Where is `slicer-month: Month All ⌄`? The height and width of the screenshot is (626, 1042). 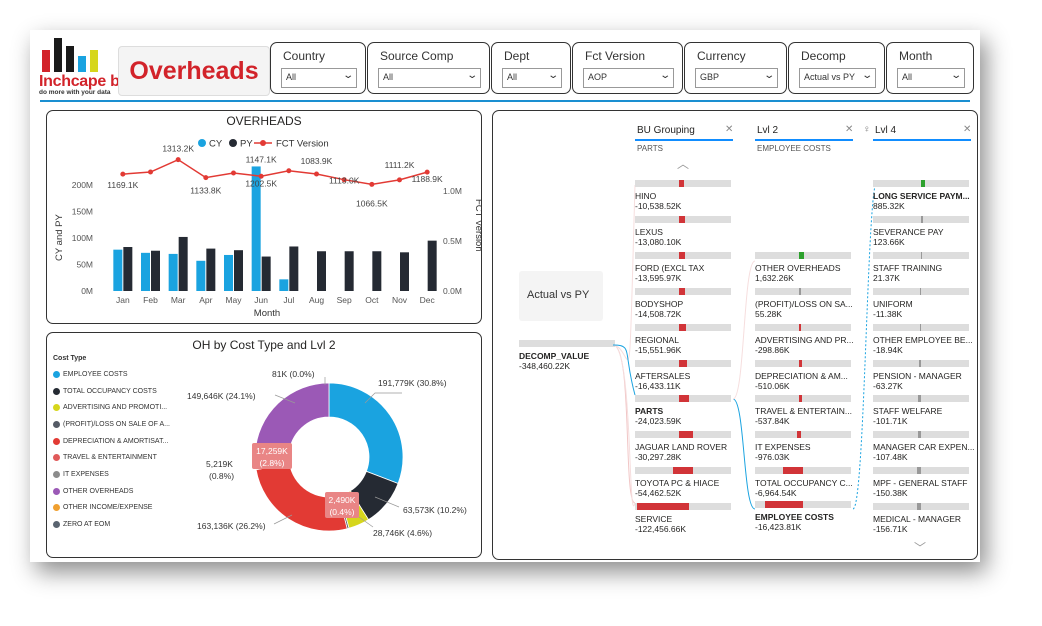
slicer-month: Month All ⌄ is located at coordinates (930, 68).